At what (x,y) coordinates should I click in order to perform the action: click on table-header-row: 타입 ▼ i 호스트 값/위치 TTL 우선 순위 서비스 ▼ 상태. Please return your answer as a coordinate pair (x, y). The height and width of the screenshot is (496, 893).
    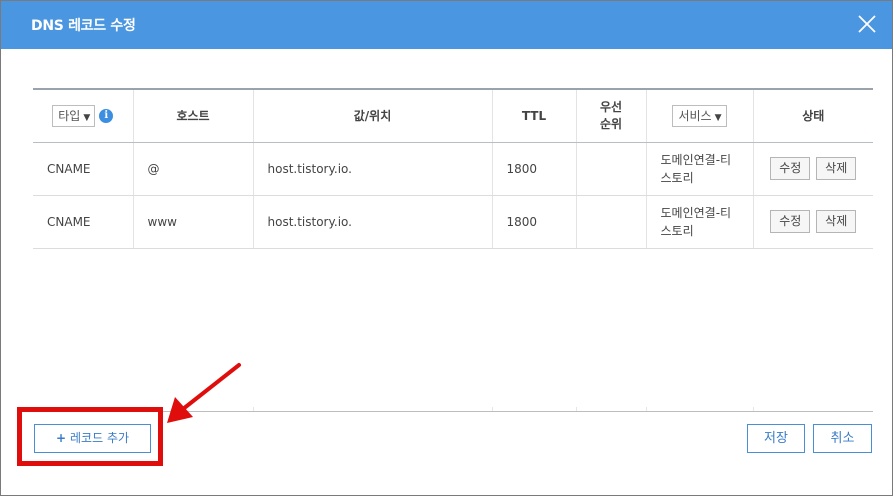
    Looking at the image, I should click on (453, 116).